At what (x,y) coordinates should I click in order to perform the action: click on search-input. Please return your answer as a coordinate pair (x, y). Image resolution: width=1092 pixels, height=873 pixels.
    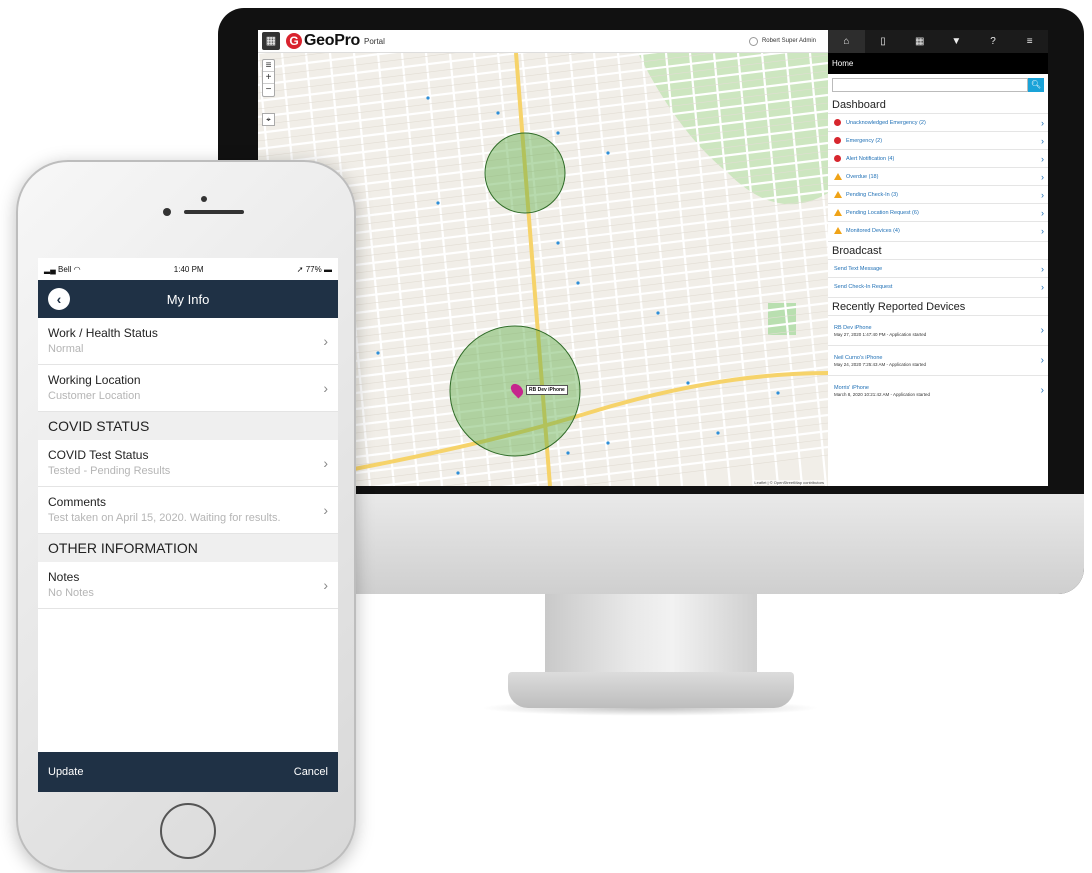
    Looking at the image, I should click on (930, 85).